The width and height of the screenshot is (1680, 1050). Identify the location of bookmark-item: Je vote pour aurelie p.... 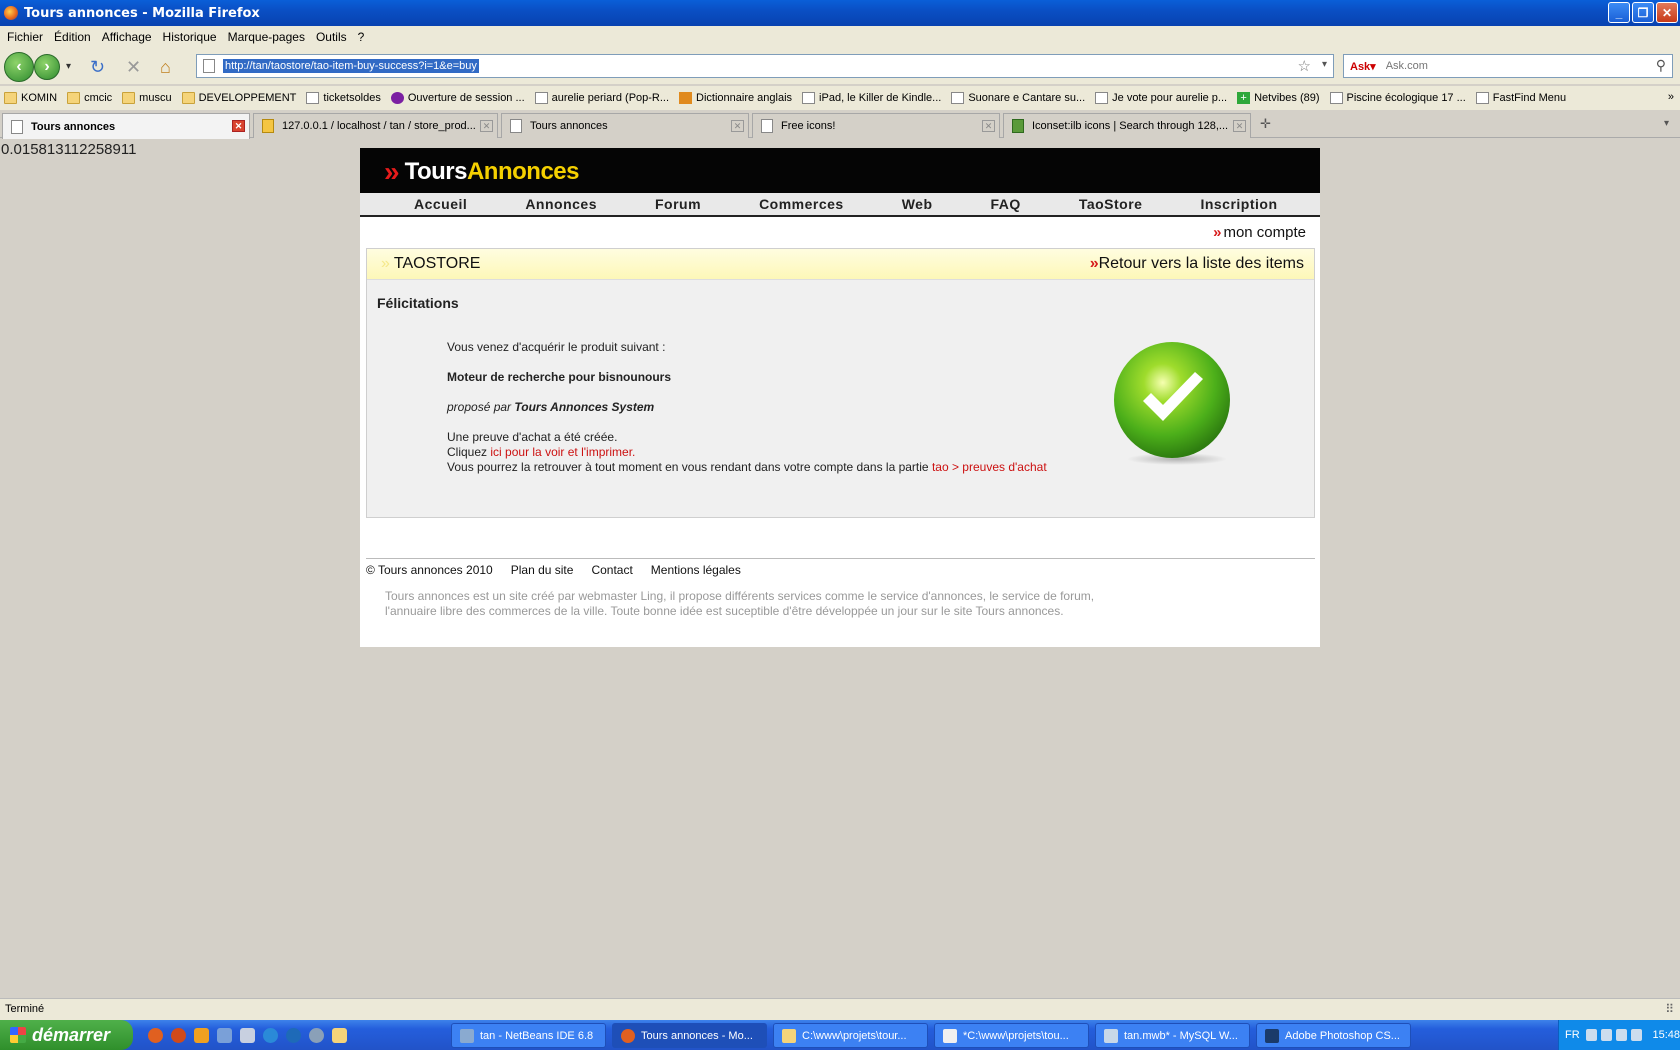
(1161, 98).